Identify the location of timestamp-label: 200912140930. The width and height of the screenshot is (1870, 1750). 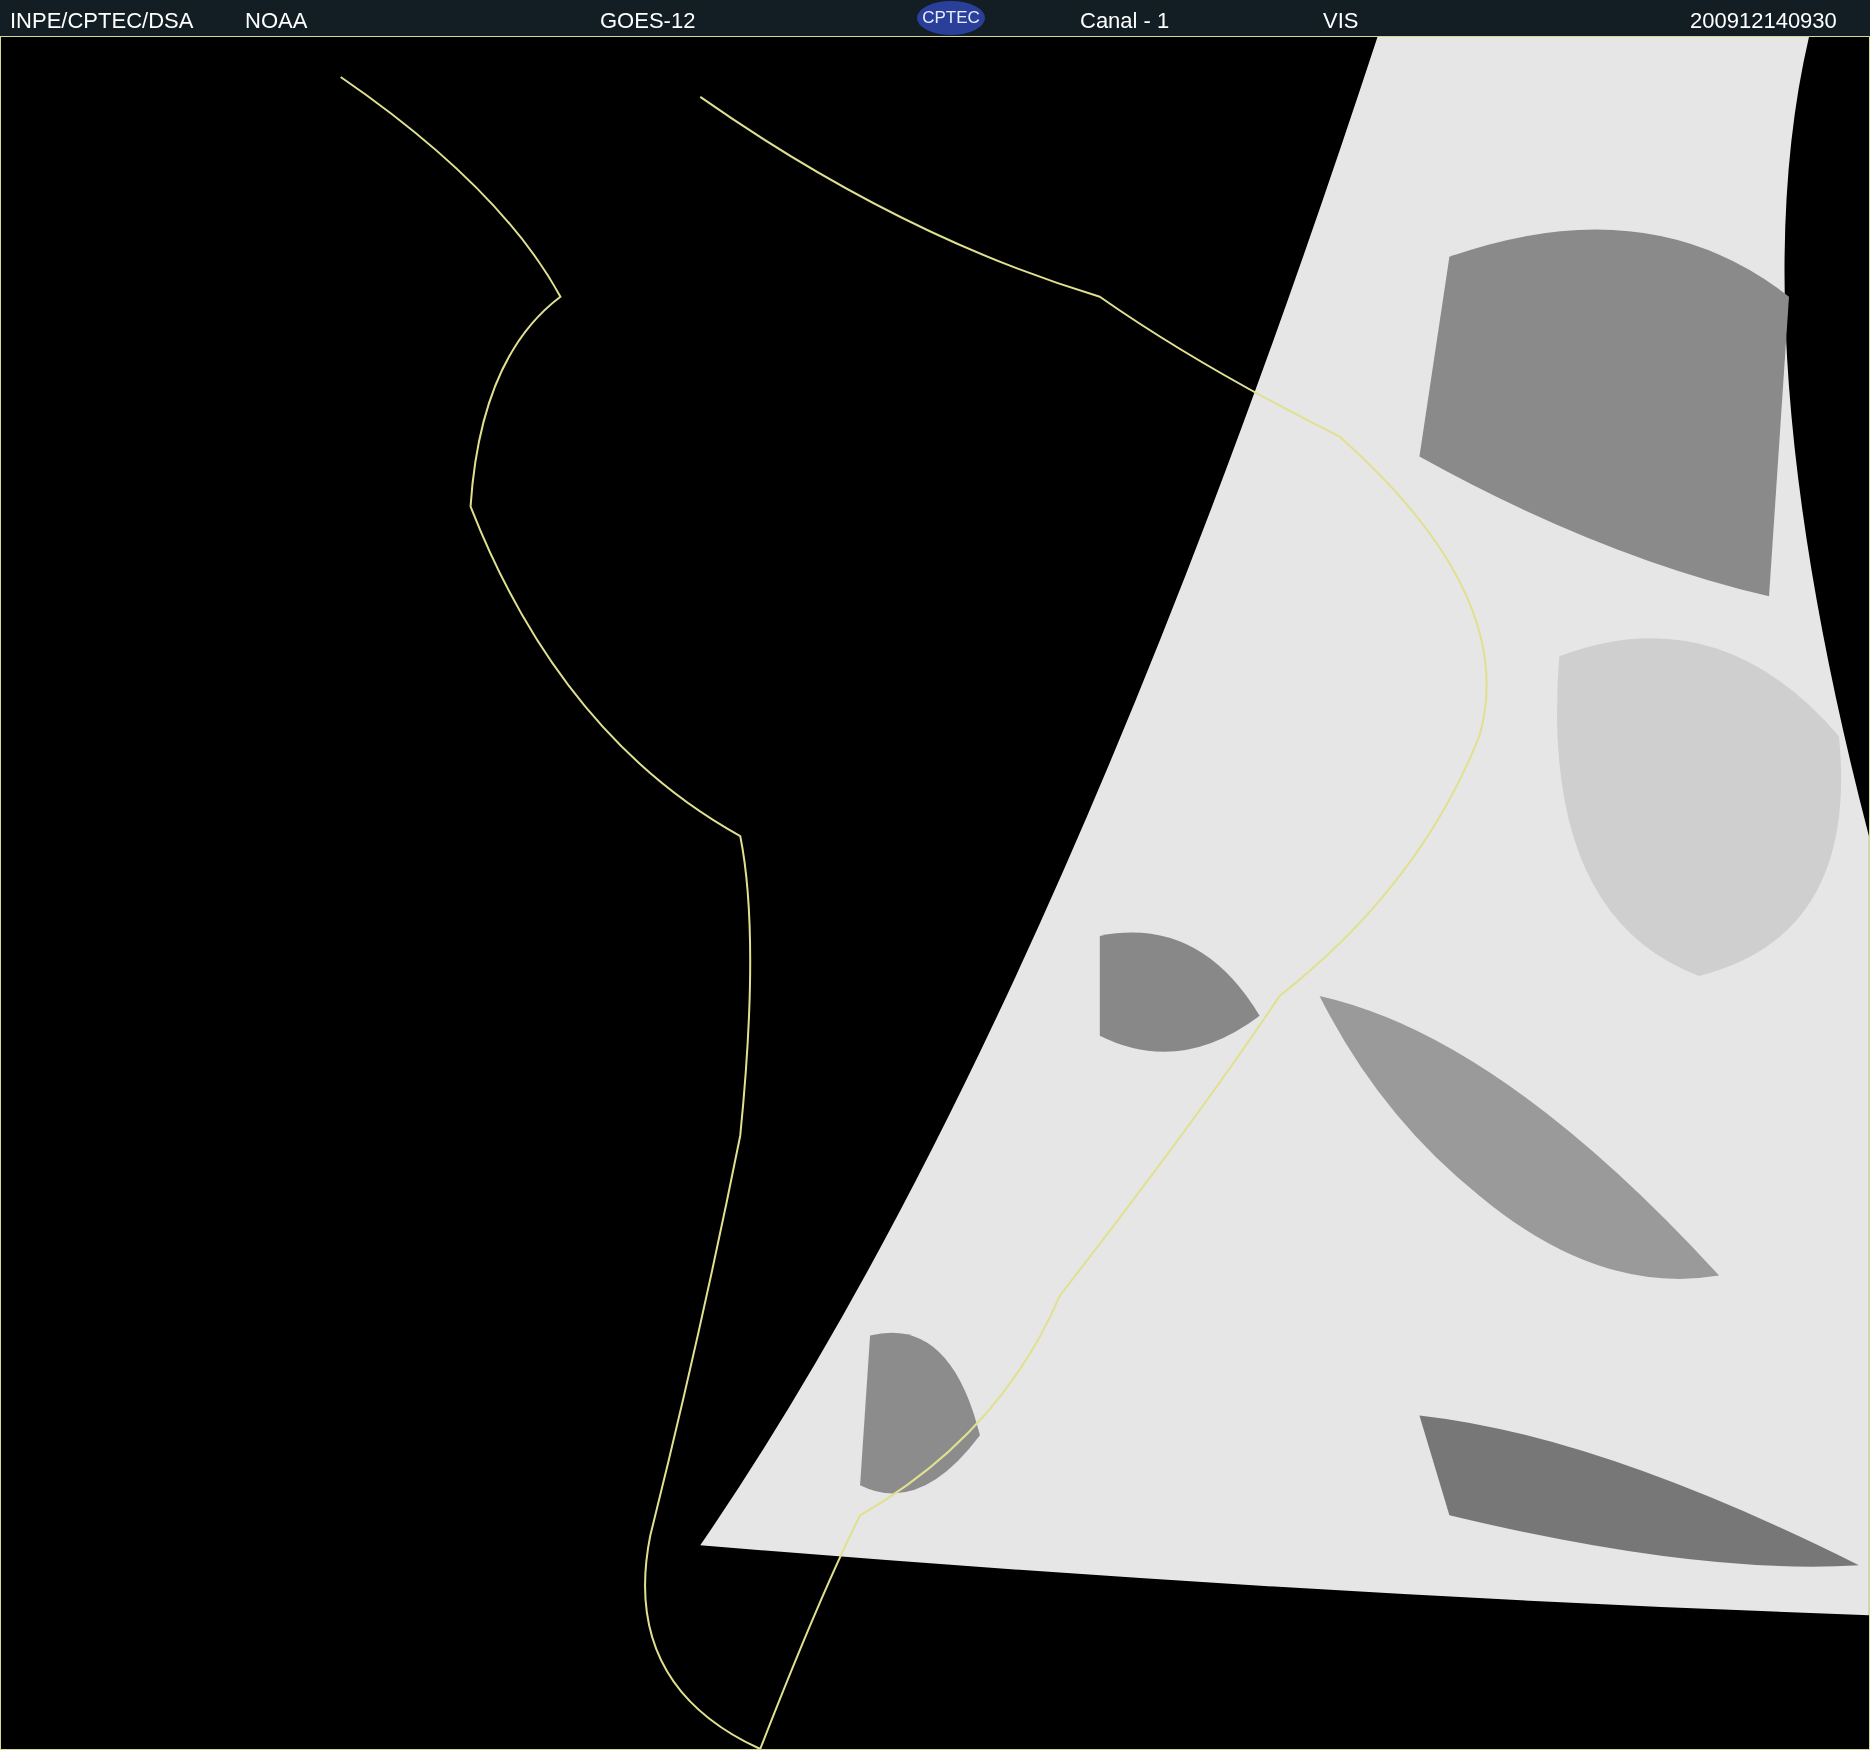
(1763, 21).